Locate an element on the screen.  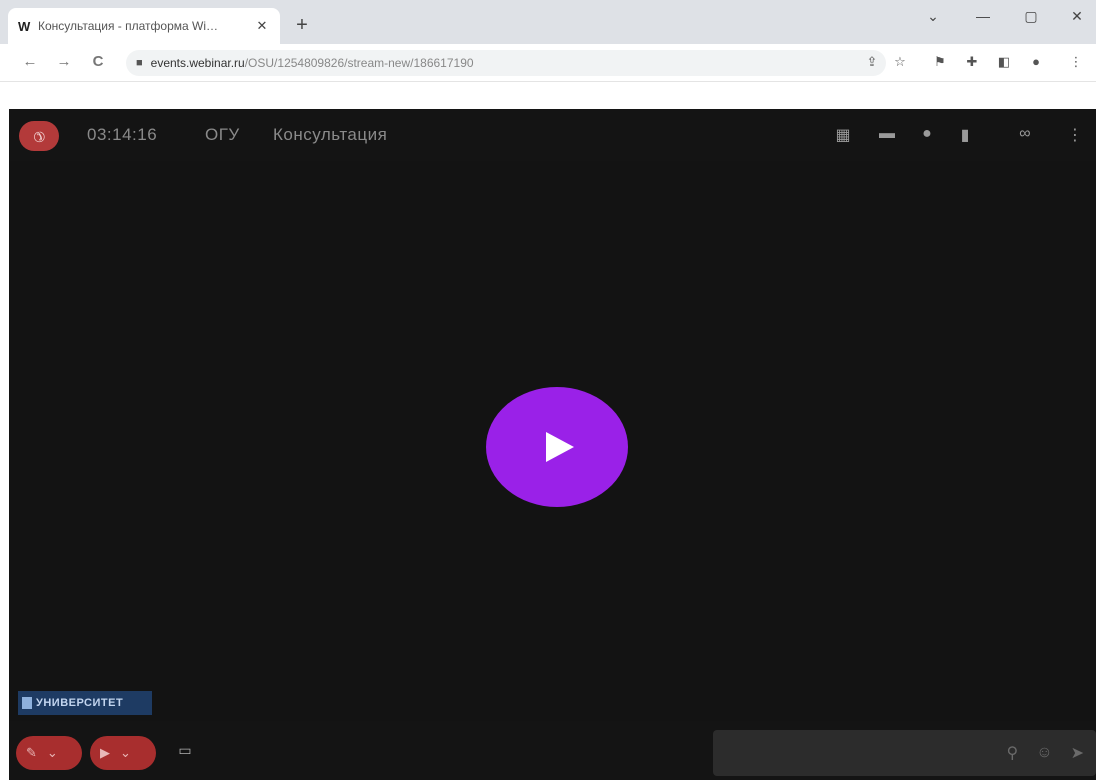
app-header: ✆ 03:14:16 ОГУ Консультация ▦ ▬ ● ▮ ∞ ⋮ is located at coordinates (552, 135).